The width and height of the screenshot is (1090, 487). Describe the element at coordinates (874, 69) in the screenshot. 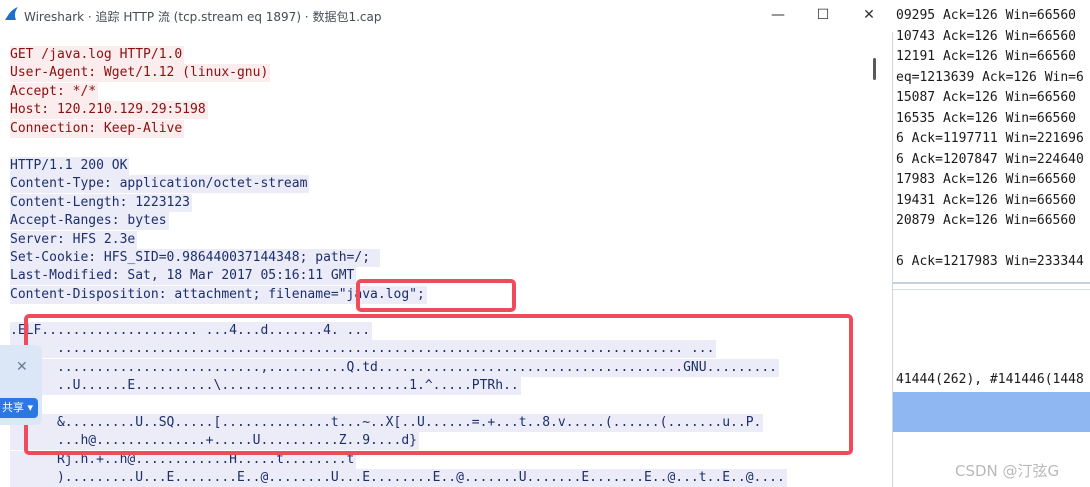

I see `scrollbar-thumb` at that location.